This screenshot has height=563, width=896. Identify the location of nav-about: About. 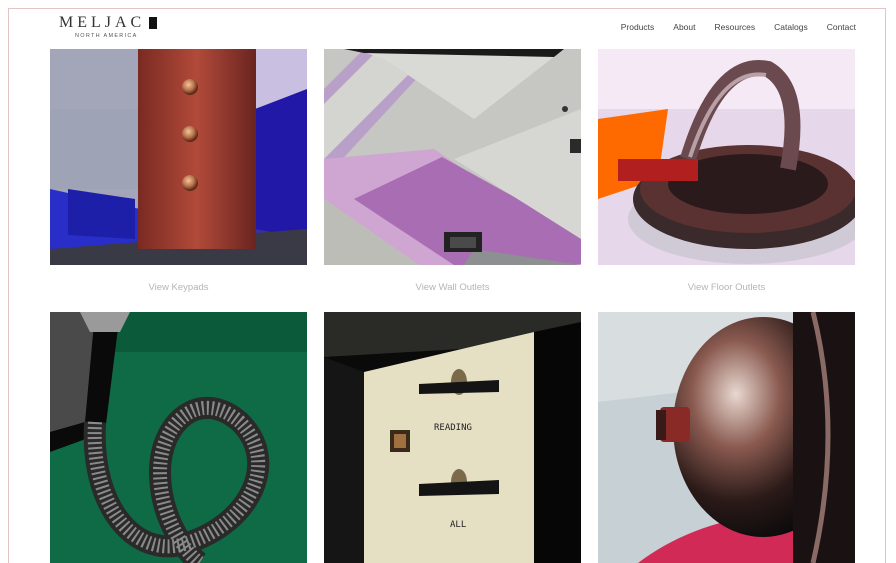
(684, 27).